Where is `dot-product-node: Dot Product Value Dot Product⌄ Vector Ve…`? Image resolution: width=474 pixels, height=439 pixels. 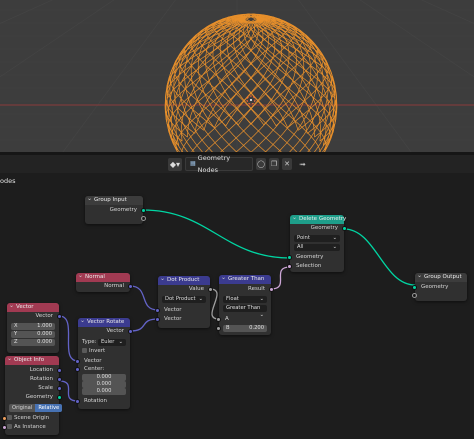 dot-product-node: Dot Product Value Dot Product⌄ Vector Ve… is located at coordinates (184, 301).